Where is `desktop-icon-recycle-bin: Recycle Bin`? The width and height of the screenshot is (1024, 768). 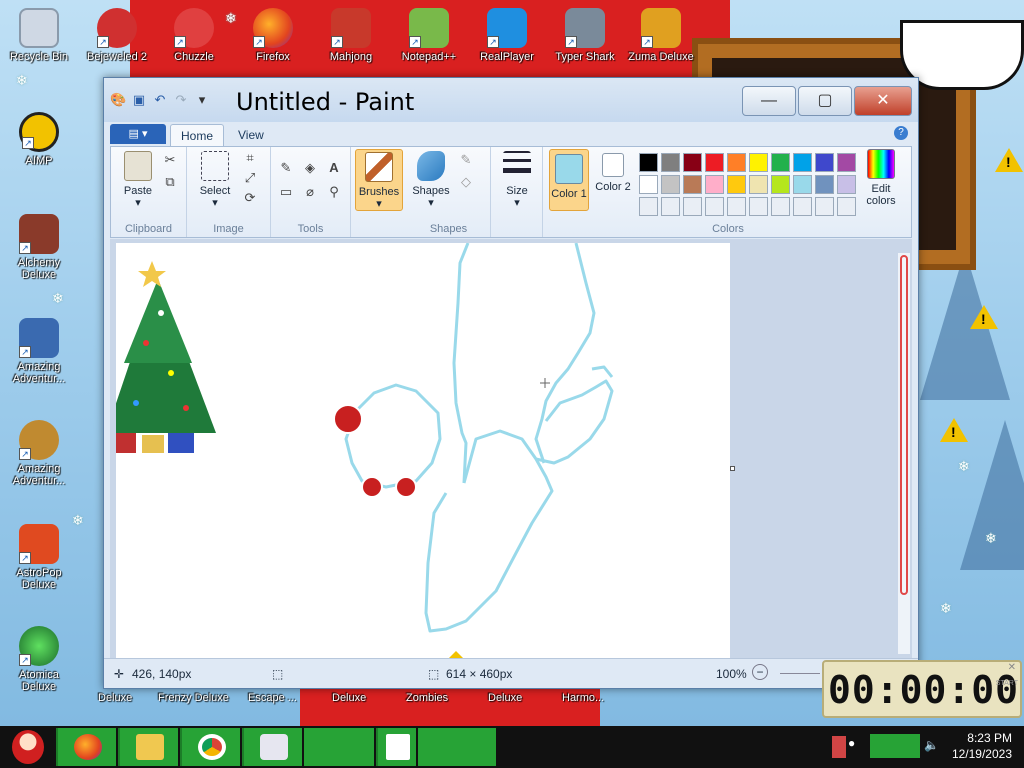
desktop-icon-recycle-bin: Recycle Bin is located at coordinates (39, 35).